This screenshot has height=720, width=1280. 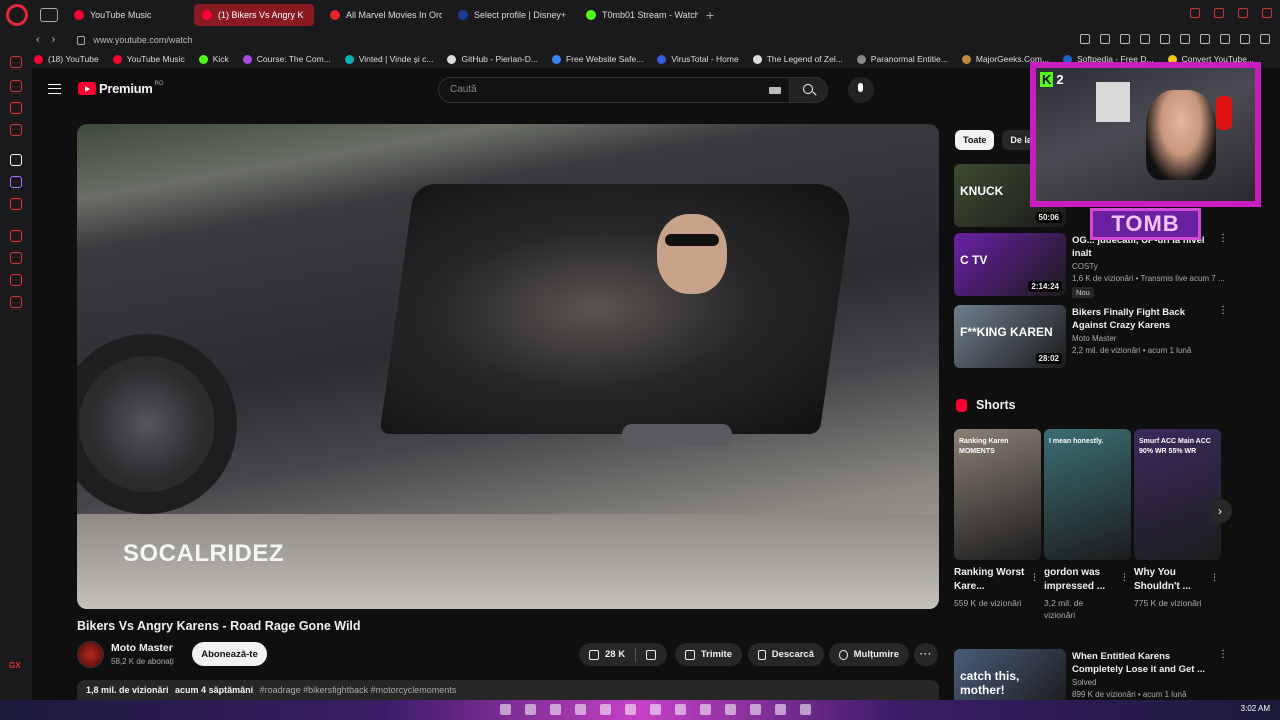 I want to click on maximize-icon, so click(x=1243, y=13).